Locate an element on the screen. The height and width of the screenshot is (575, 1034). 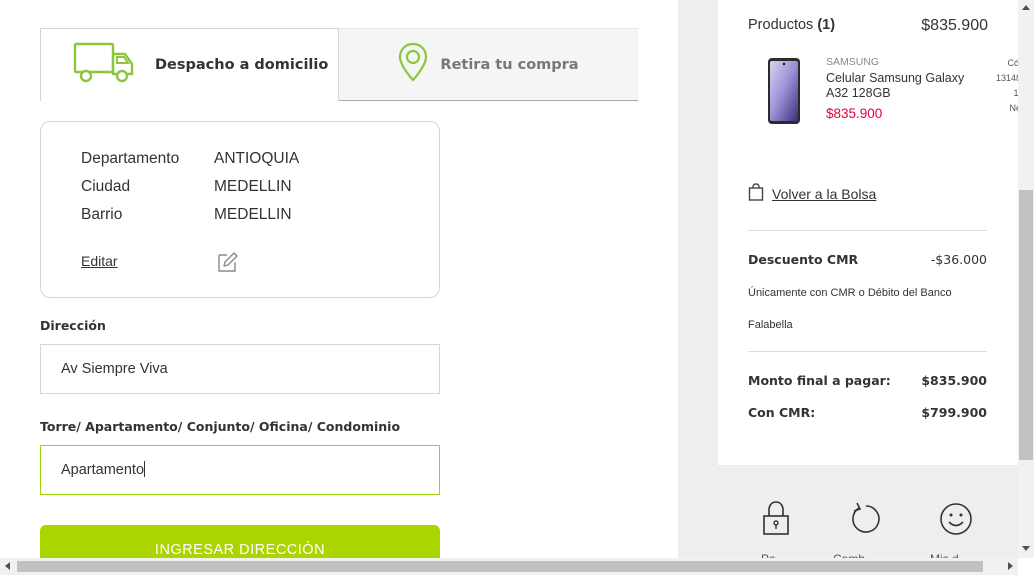
product-name: Celular Samsung Galaxy A32 128GB is located at coordinates (906, 86).